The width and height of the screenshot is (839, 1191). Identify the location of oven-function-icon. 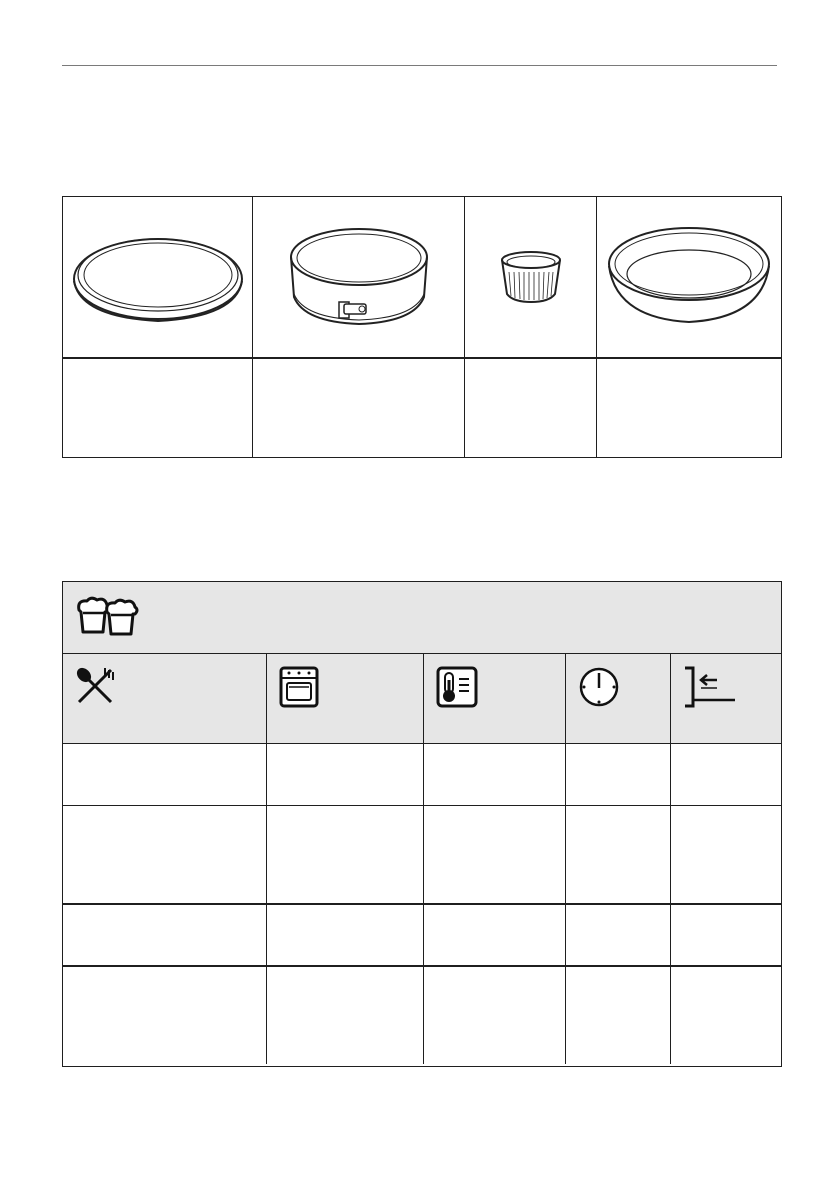
(299, 687).